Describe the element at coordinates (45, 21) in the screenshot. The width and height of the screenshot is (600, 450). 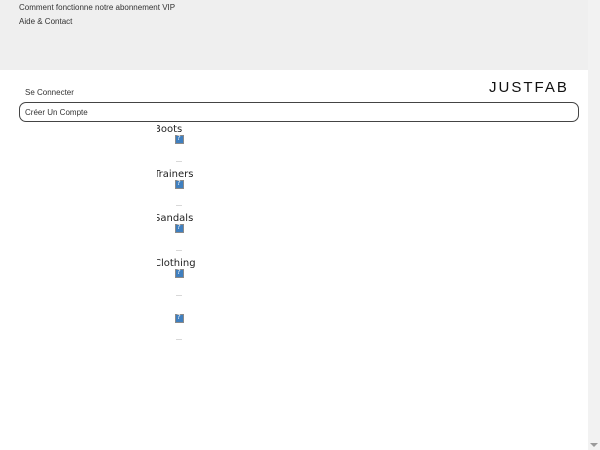
I see `help-contact-link: Aide & Contact` at that location.